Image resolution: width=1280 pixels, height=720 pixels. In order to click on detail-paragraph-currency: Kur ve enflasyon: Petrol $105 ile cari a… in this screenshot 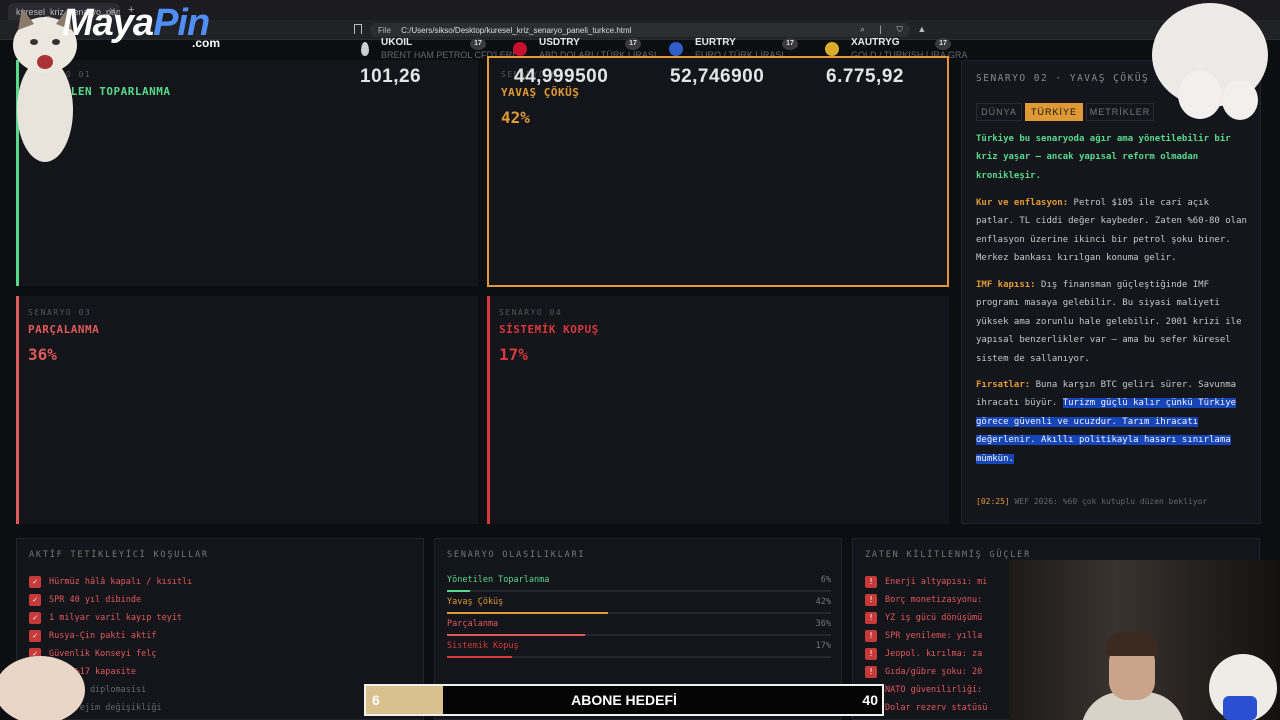, I will do `click(1114, 231)`.